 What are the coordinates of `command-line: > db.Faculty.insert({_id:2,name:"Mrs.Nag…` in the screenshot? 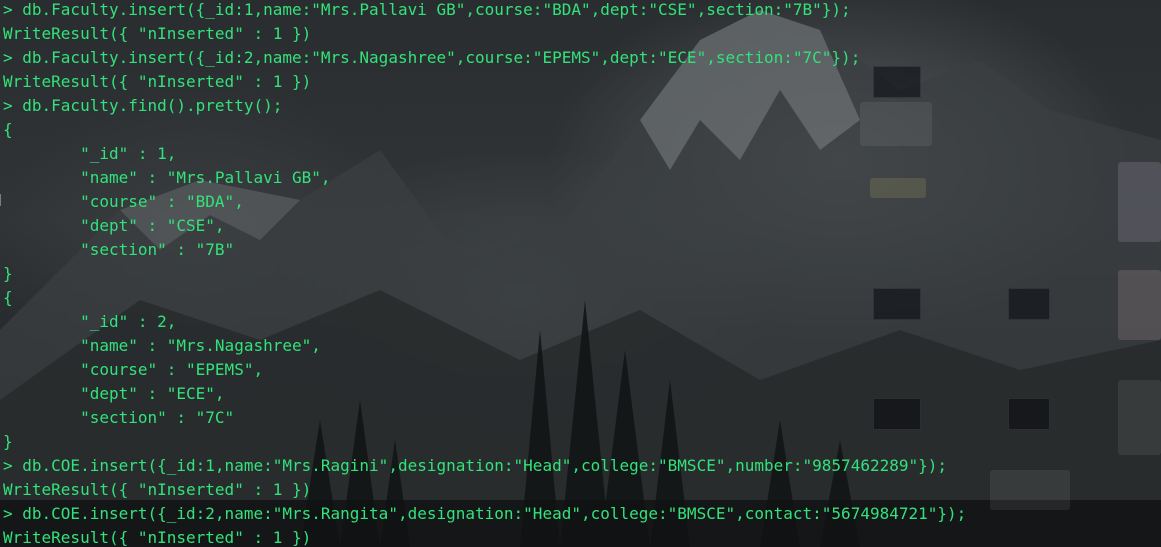 It's located at (432, 57).